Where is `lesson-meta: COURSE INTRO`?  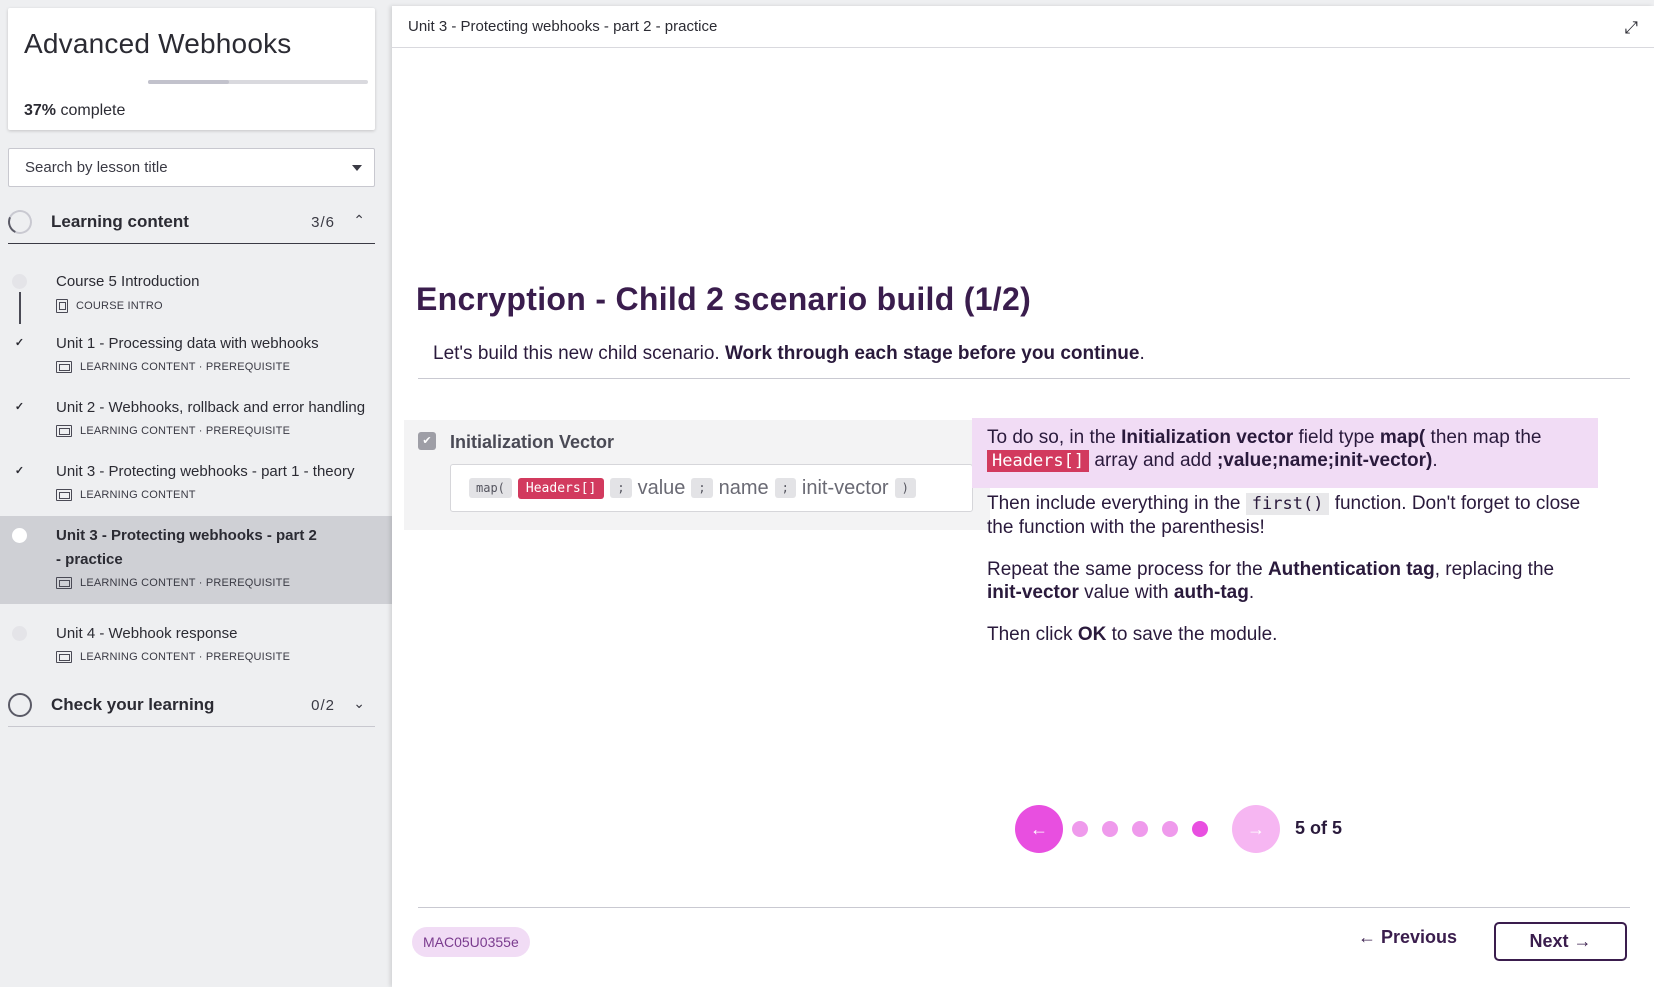
lesson-meta: COURSE INTRO is located at coordinates (109, 306).